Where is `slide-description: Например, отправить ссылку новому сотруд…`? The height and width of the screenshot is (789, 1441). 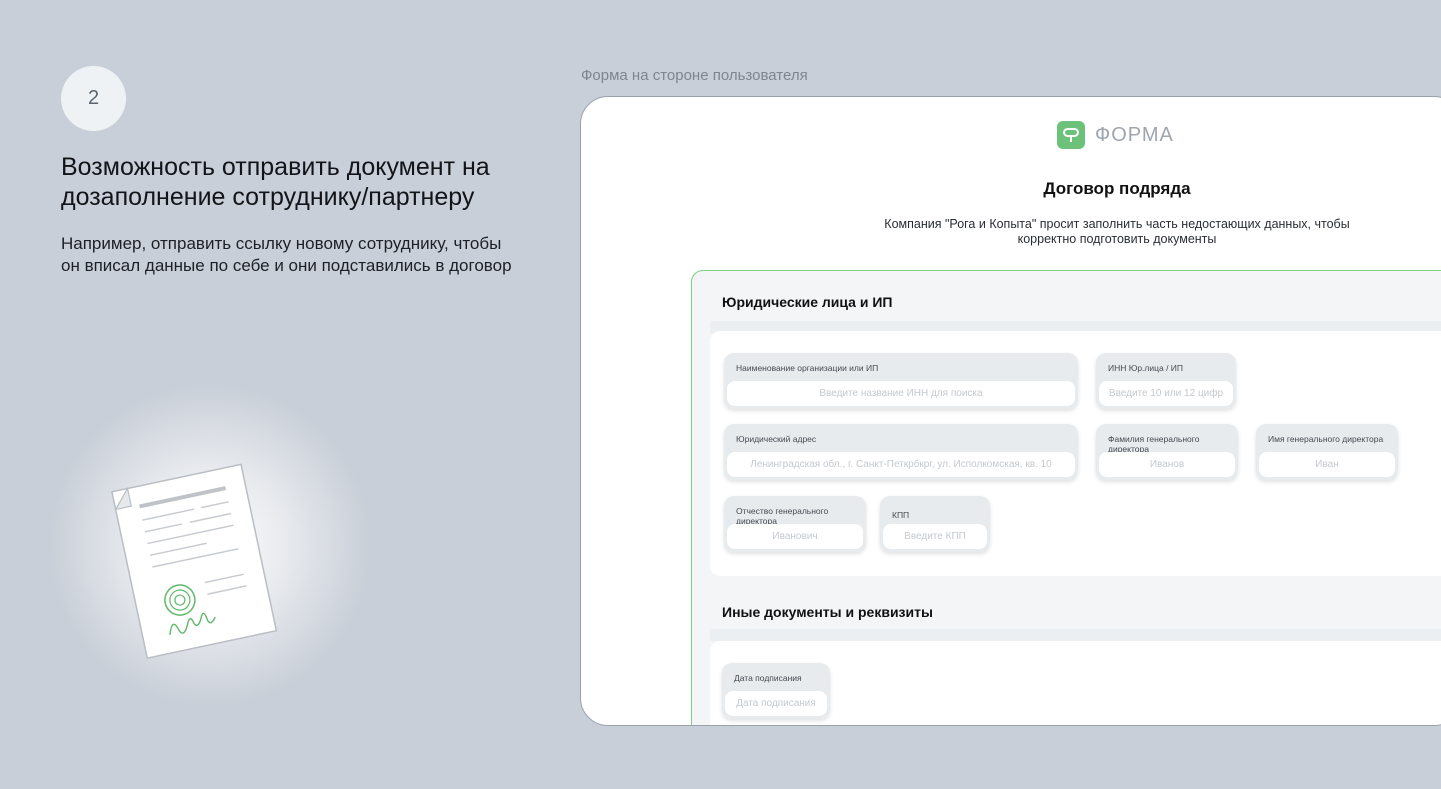
slide-description: Например, отправить ссылку новому сотруд… is located at coordinates (286, 254).